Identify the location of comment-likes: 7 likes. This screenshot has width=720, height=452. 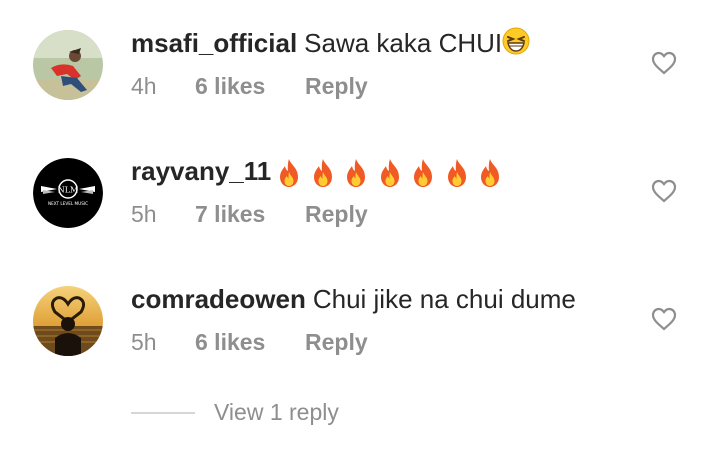
(250, 214).